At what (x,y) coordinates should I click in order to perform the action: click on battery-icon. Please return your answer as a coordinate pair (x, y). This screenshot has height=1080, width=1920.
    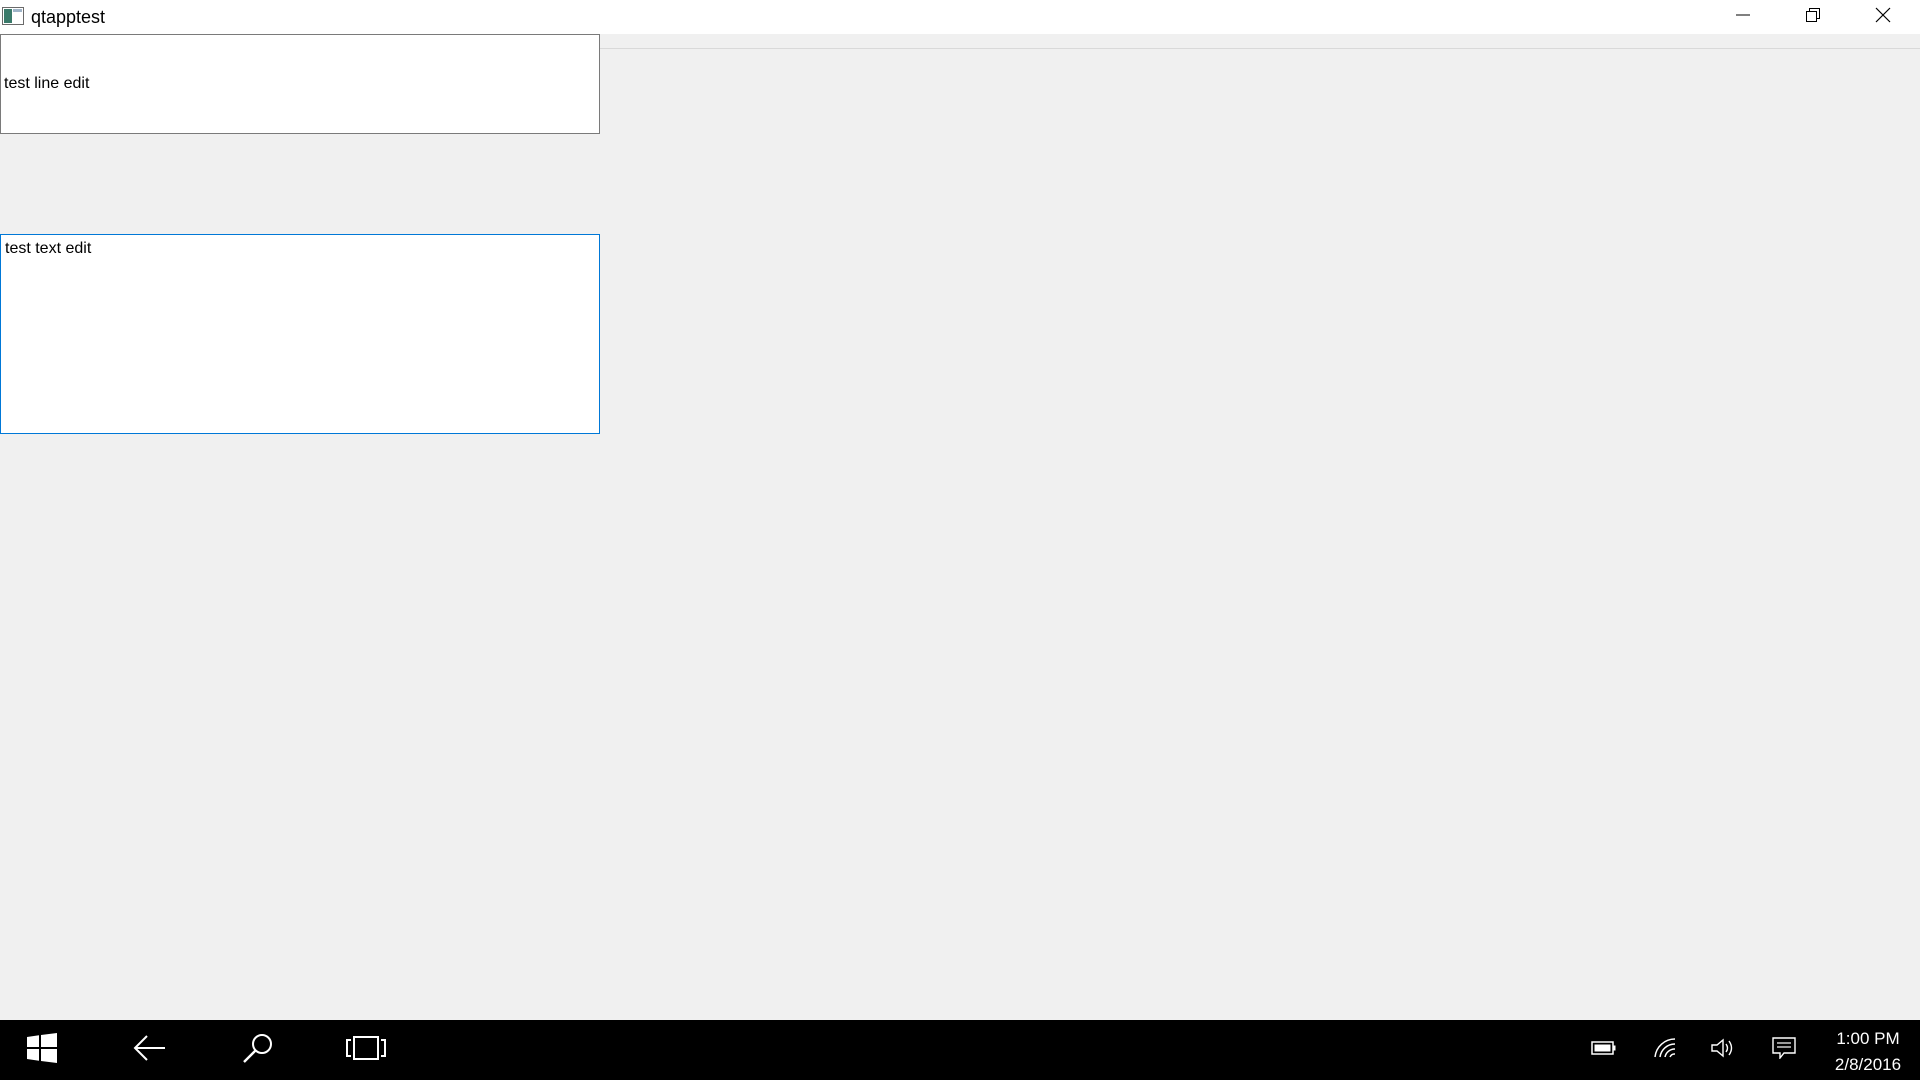
    Looking at the image, I should click on (1604, 1050).